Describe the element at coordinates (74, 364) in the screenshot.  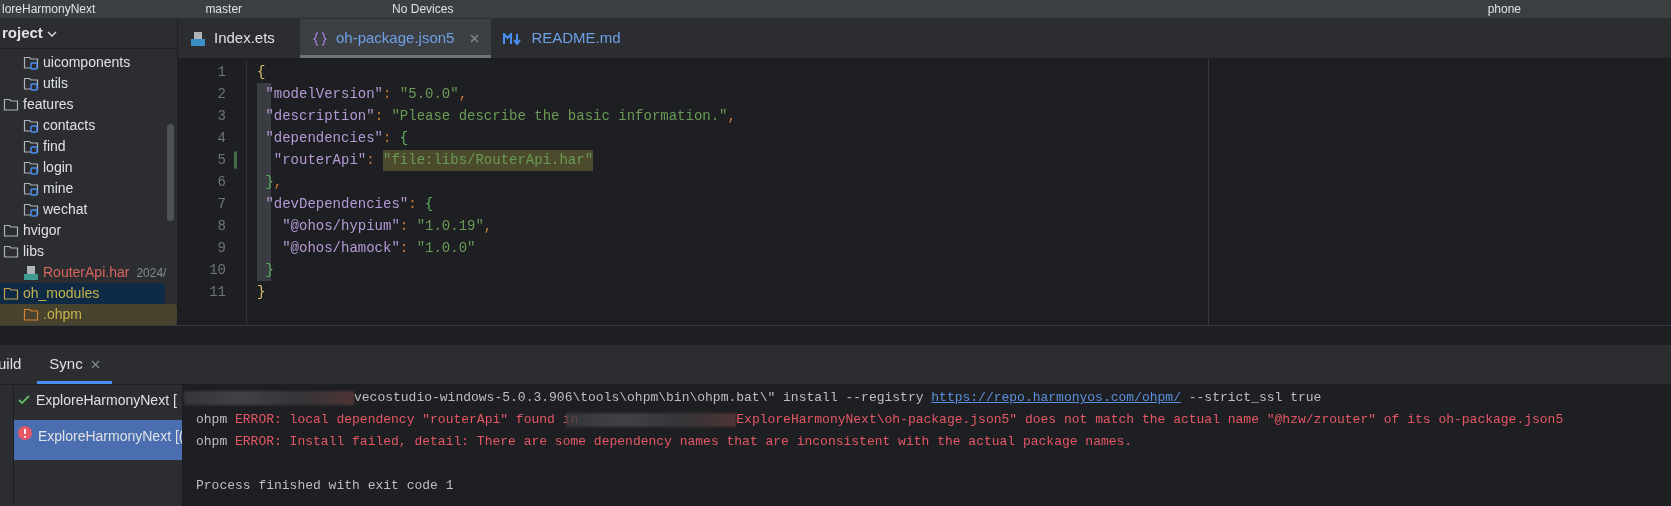
I see `tool-tab: Sync` at that location.